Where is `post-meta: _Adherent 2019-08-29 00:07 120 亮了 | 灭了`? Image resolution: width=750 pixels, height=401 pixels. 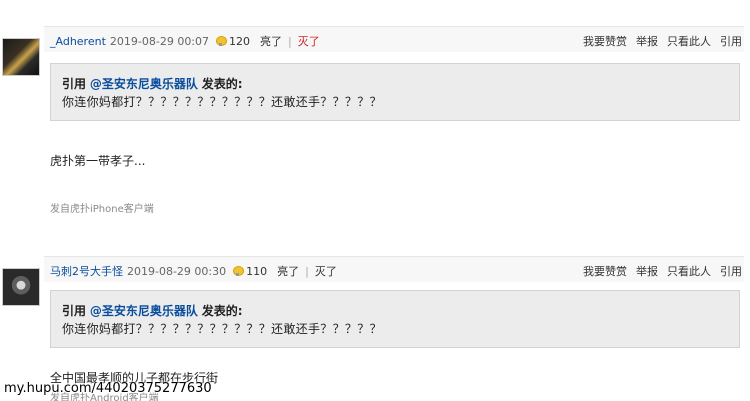
post-meta: _Adherent 2019-08-29 00:07 120 亮了 | 灭了 is located at coordinates (185, 41).